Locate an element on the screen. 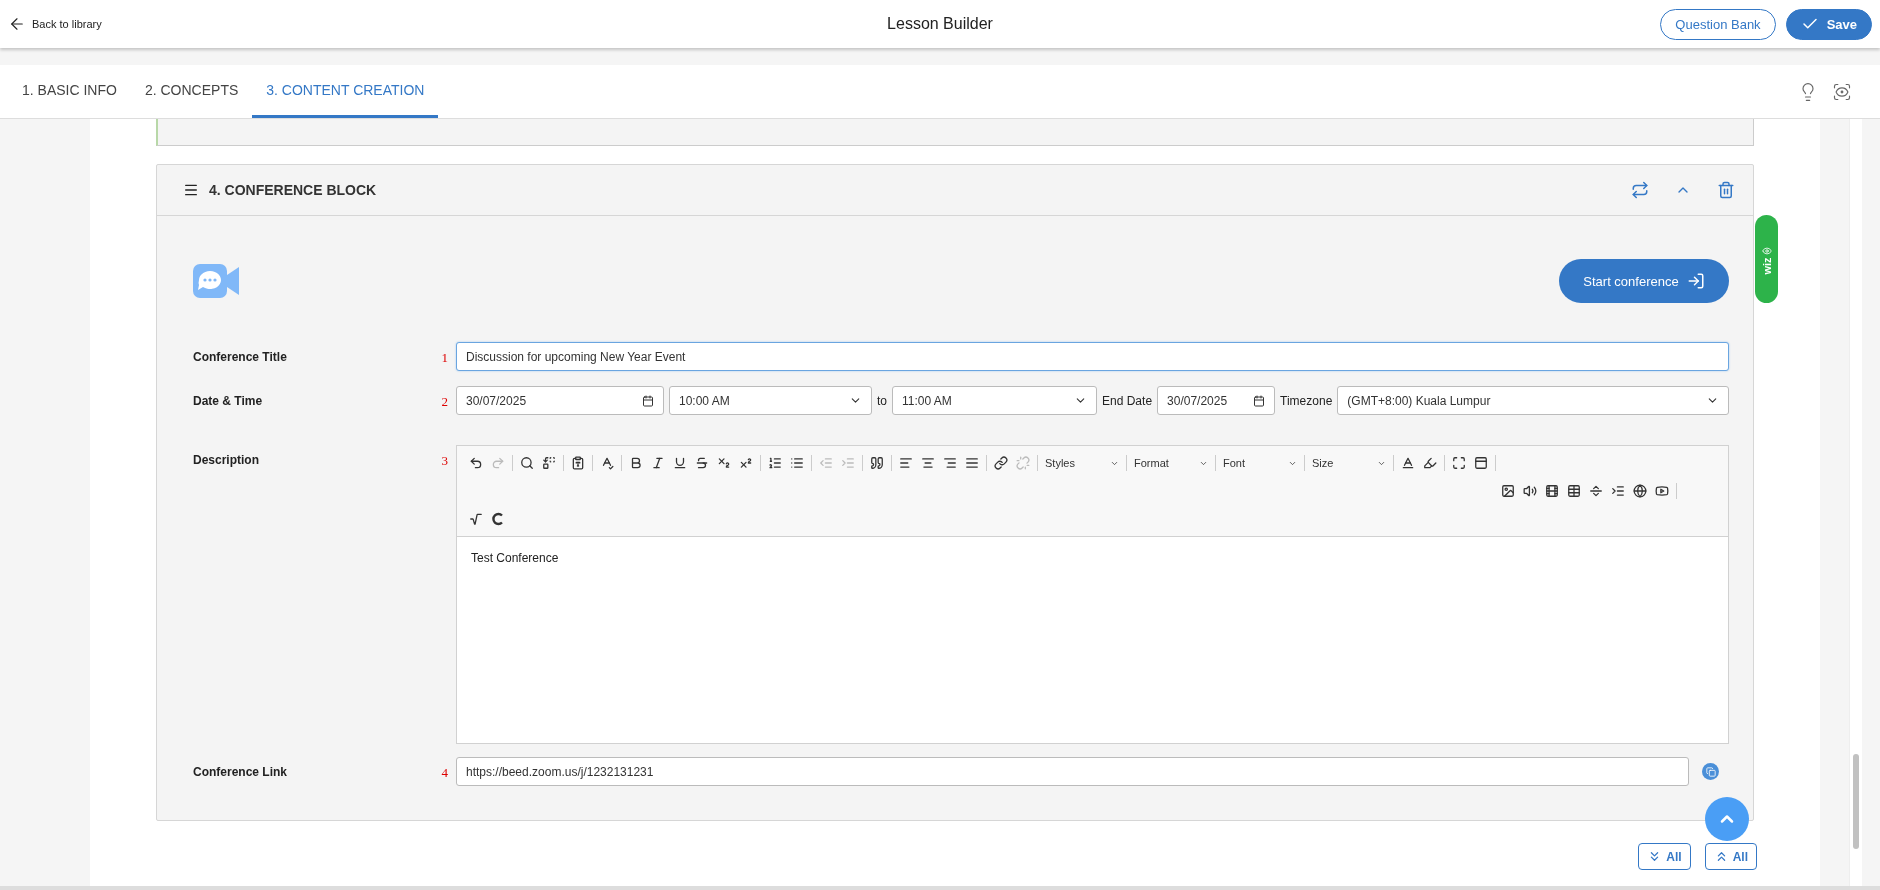 This screenshot has width=1880, height=890. scrollbar is located at coordinates (1855, 502).